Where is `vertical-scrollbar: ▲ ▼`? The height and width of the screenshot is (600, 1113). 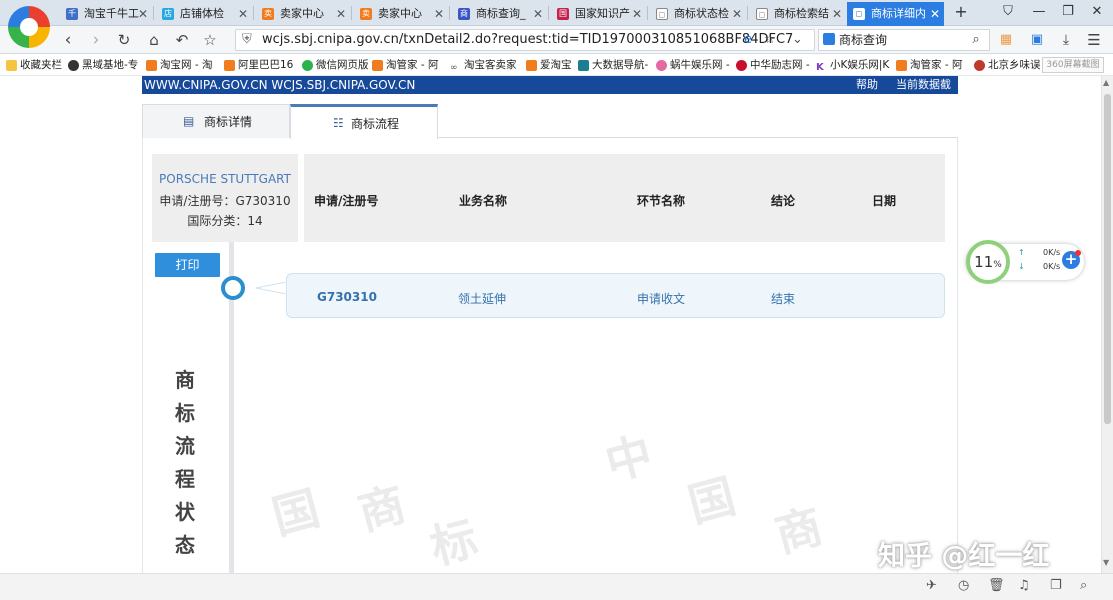
vertical-scrollbar: ▲ ▼ is located at coordinates (1107, 324).